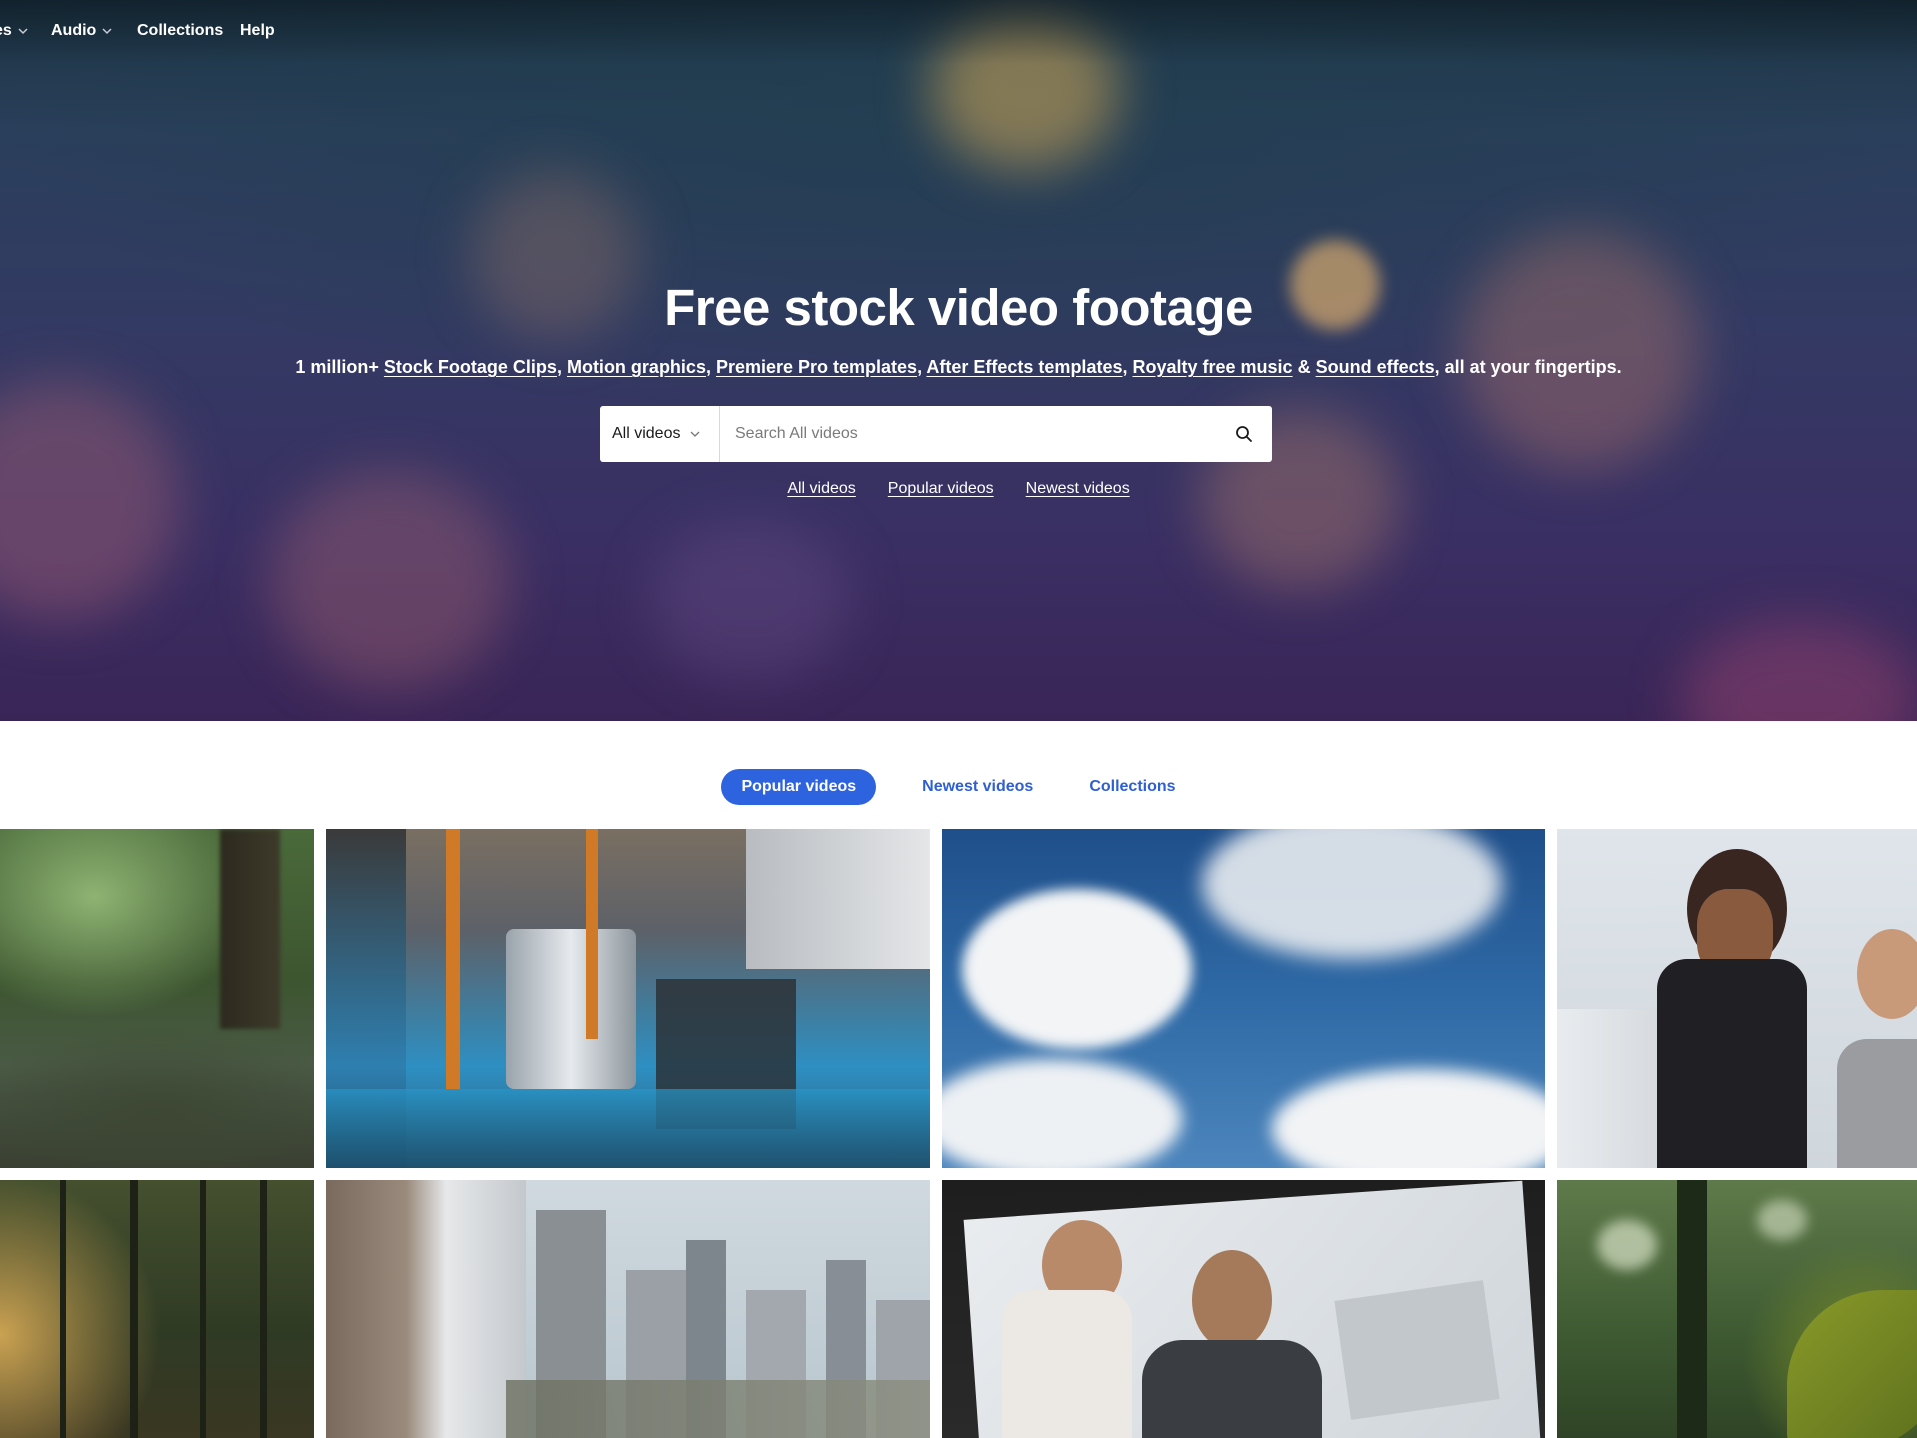 The height and width of the screenshot is (1438, 1917). What do you see at coordinates (157, 1309) in the screenshot?
I see `video-thumbnail-misty-forest` at bounding box center [157, 1309].